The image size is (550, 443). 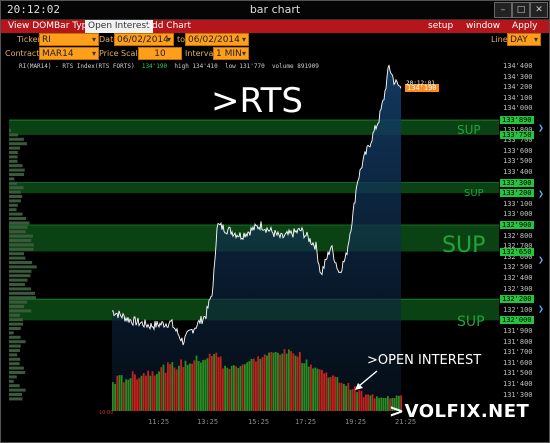 I want to click on price-tick-label: 133'100, so click(x=518, y=203).